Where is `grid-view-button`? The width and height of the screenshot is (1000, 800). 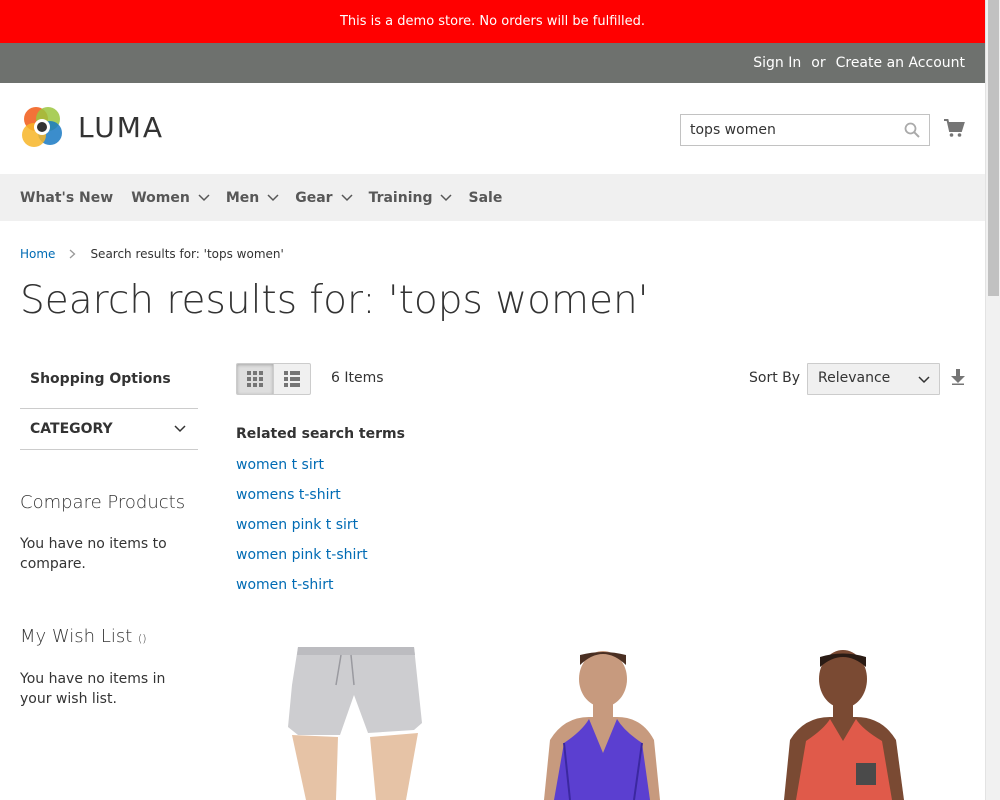
grid-view-button is located at coordinates (255, 379).